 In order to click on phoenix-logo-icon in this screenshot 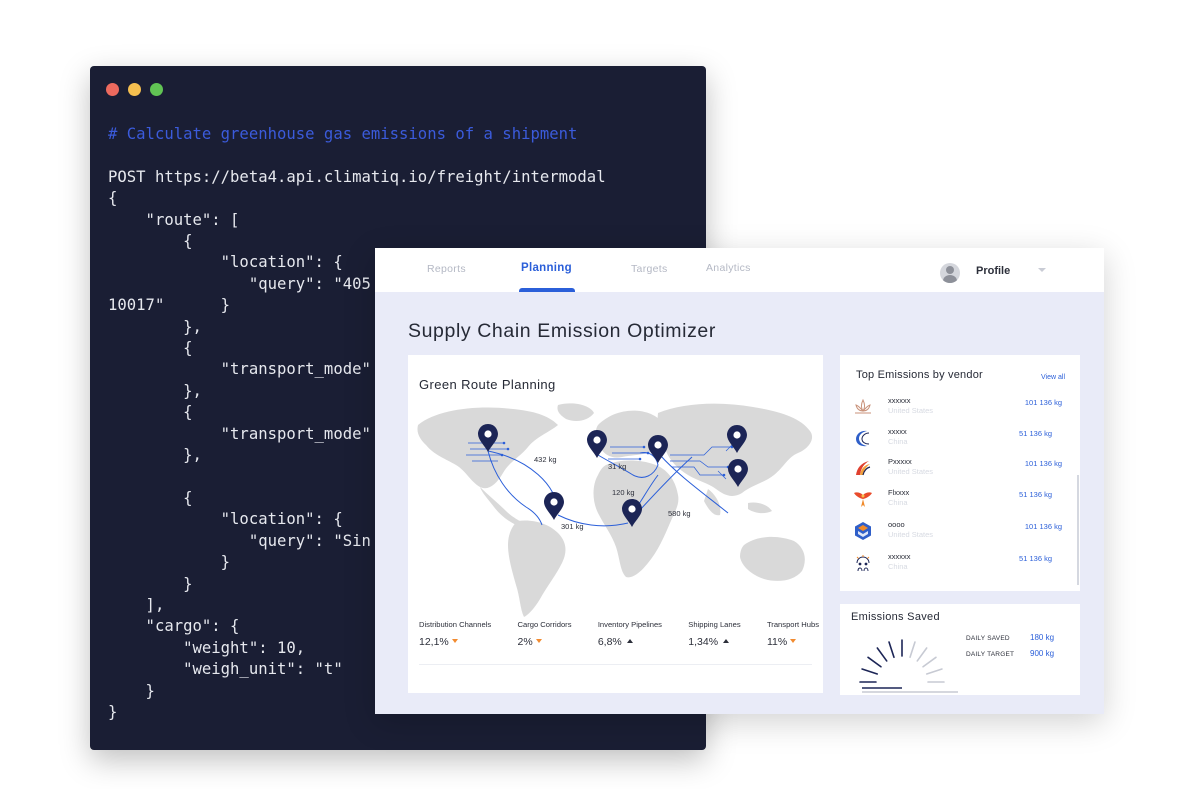, I will do `click(863, 499)`.